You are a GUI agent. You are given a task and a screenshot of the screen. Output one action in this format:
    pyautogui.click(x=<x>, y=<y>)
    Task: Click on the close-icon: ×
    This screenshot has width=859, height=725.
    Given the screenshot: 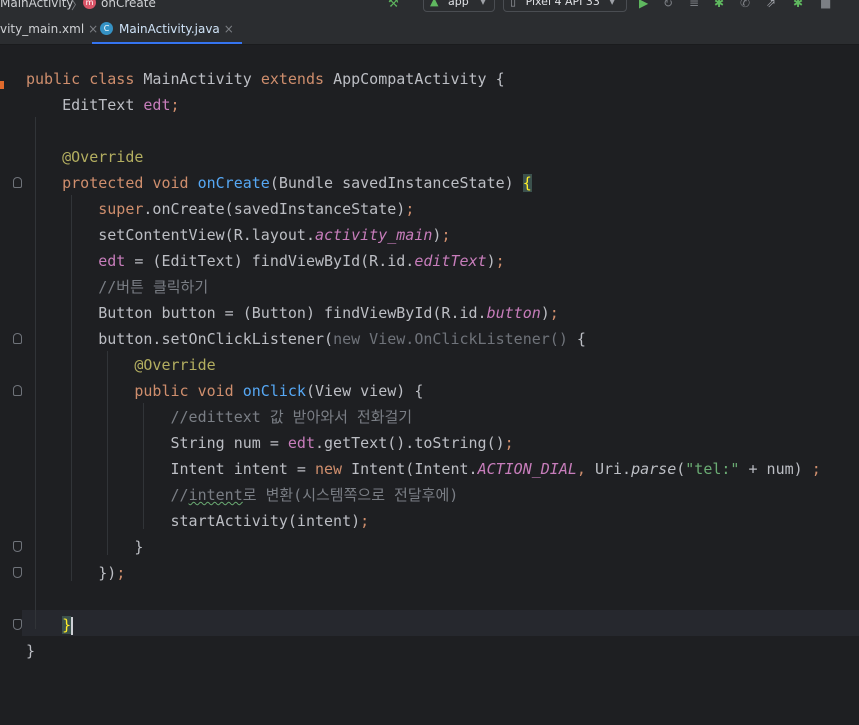 What is the action you would take?
    pyautogui.click(x=229, y=29)
    